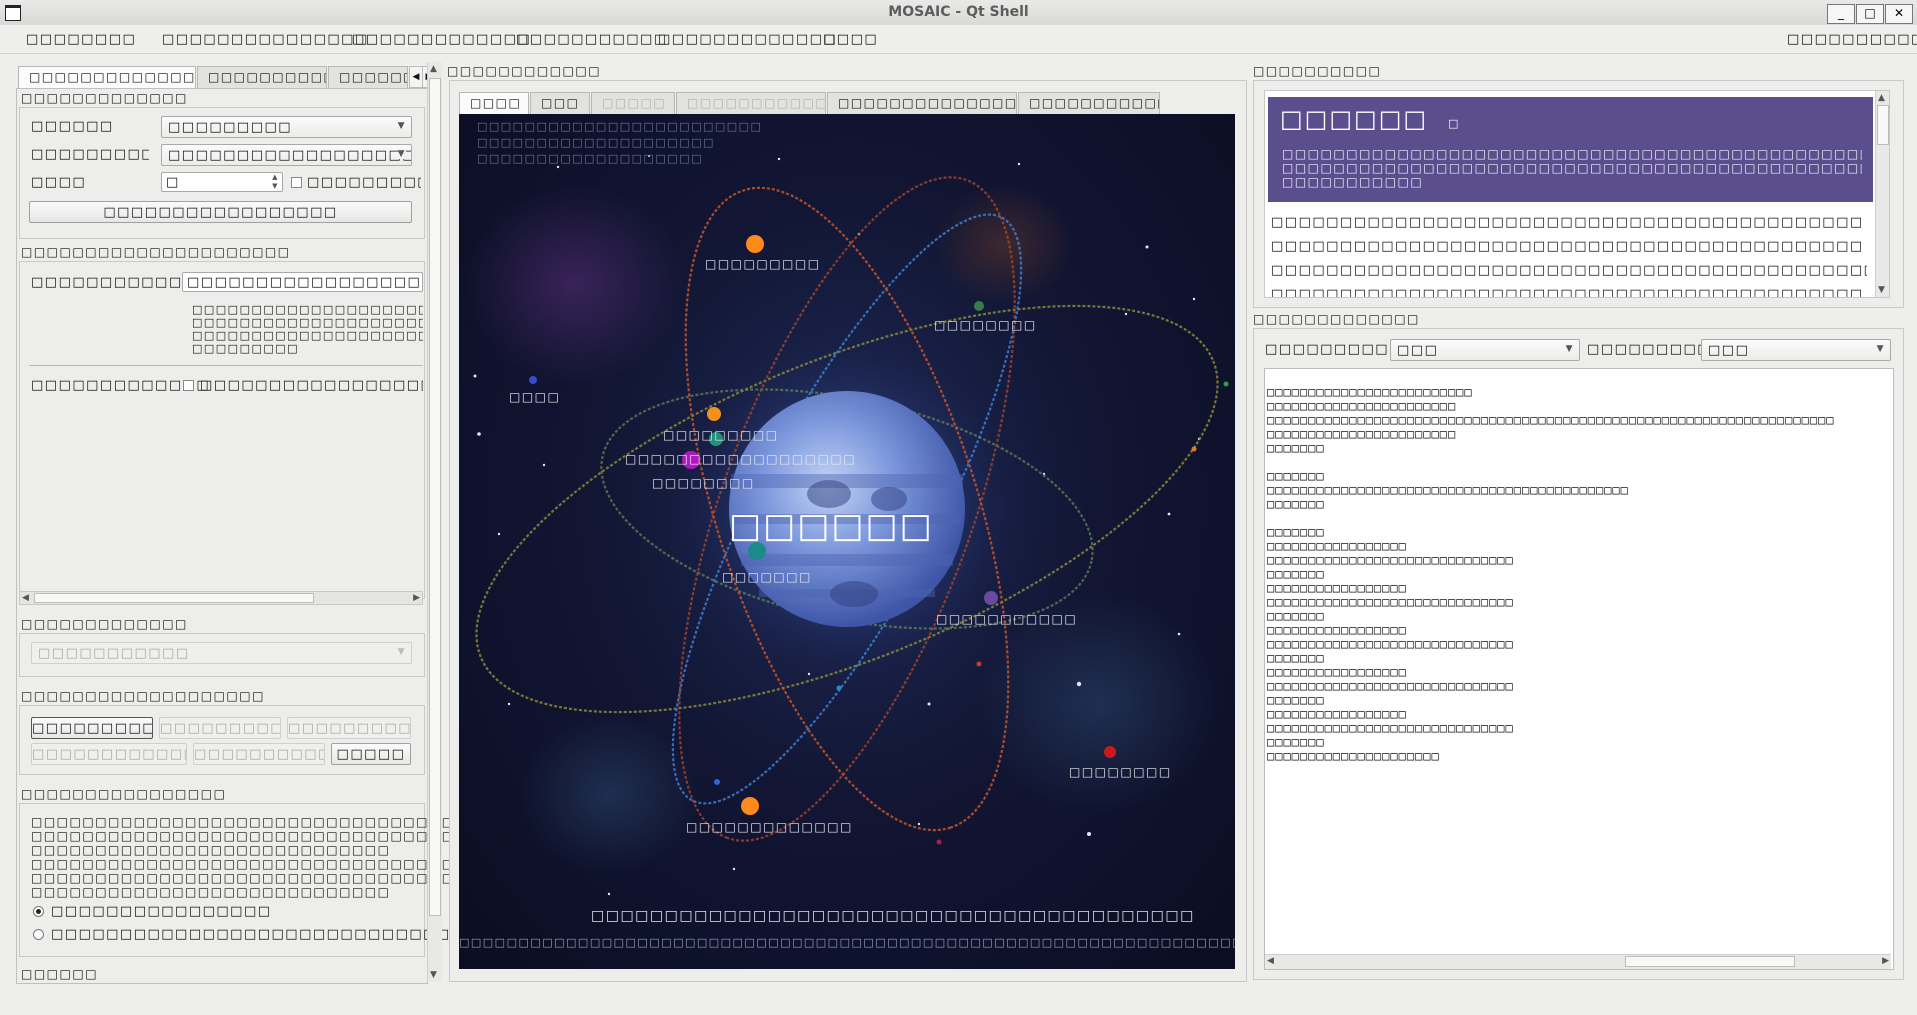 This screenshot has height=1015, width=1917. What do you see at coordinates (296, 182) in the screenshot?
I see `row3-checkbox` at bounding box center [296, 182].